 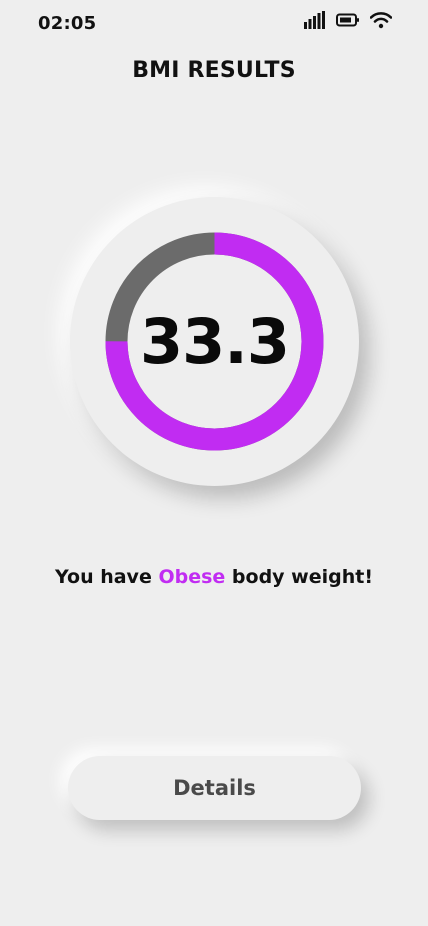 What do you see at coordinates (67, 23) in the screenshot?
I see `status-time: 02:05` at bounding box center [67, 23].